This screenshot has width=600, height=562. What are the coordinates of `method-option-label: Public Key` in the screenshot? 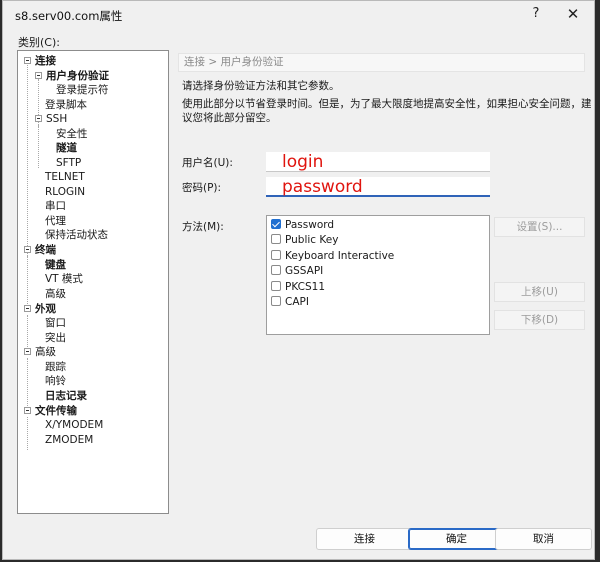 It's located at (312, 240).